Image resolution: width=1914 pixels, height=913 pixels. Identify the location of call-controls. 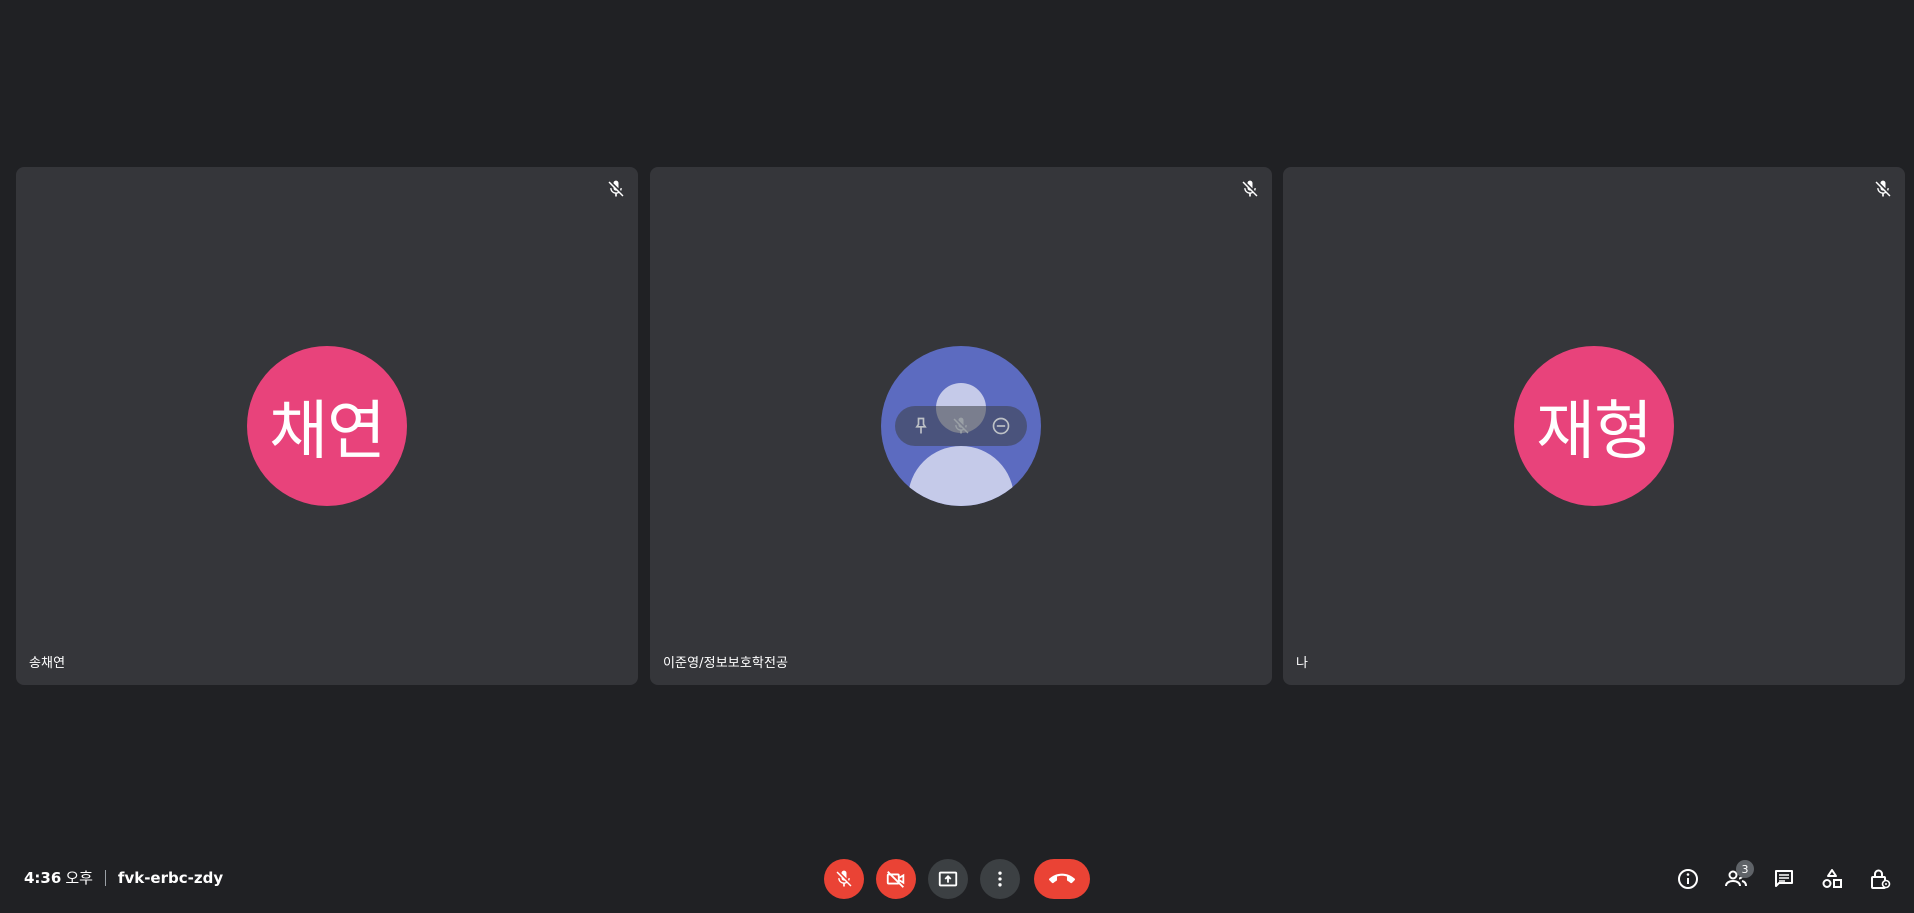
(963, 879).